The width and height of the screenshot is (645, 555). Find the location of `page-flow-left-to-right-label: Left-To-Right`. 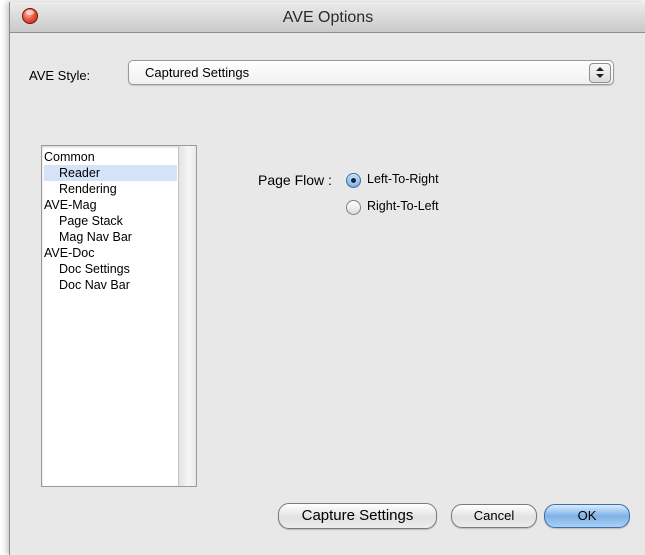

page-flow-left-to-right-label: Left-To-Right is located at coordinates (403, 179).